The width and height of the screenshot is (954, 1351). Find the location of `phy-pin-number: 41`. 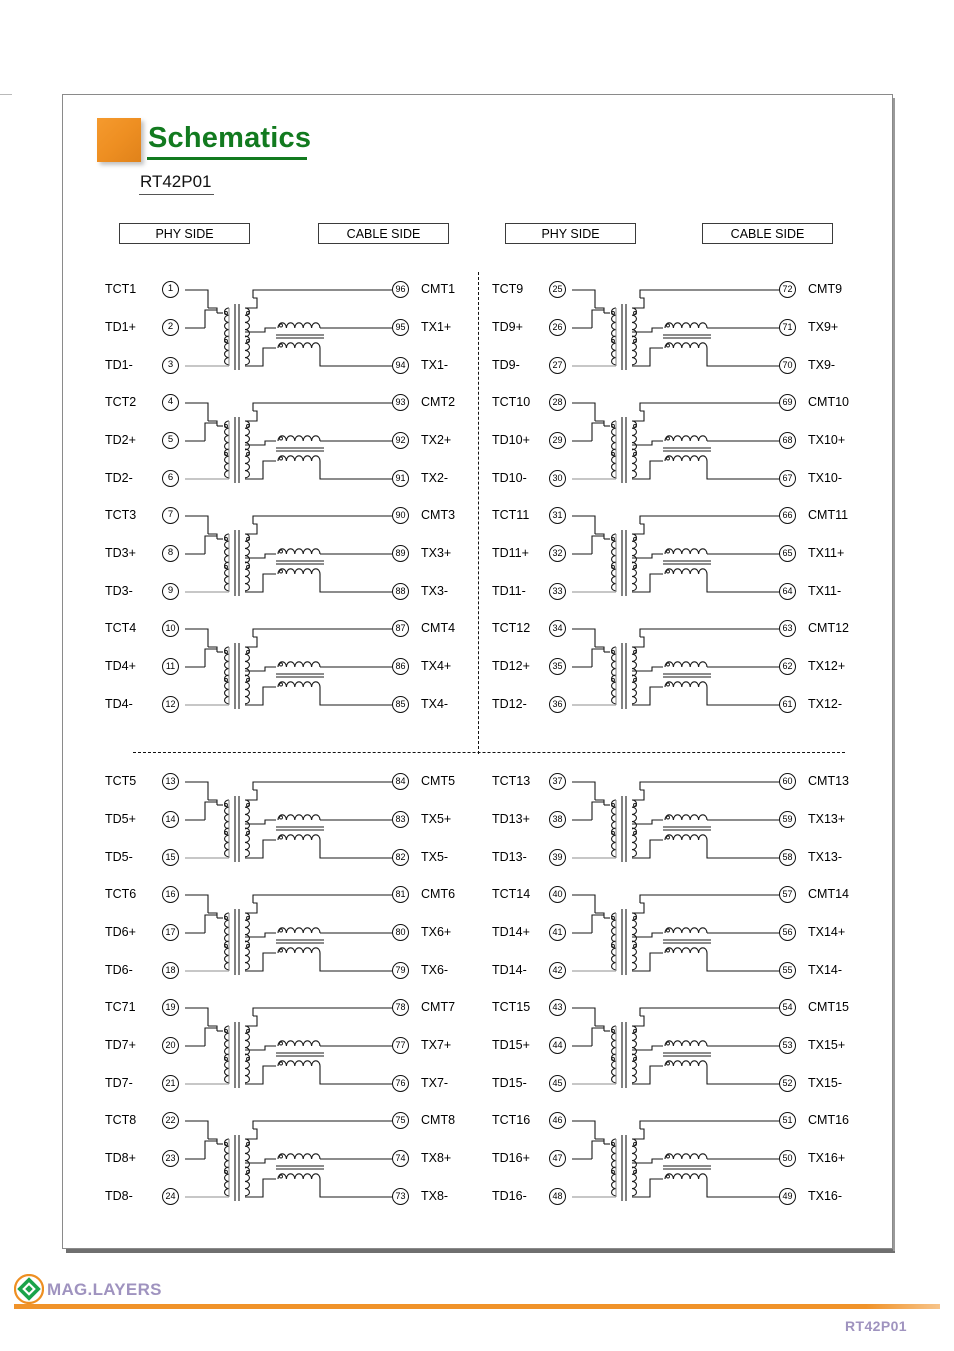

phy-pin-number: 41 is located at coordinates (557, 932).